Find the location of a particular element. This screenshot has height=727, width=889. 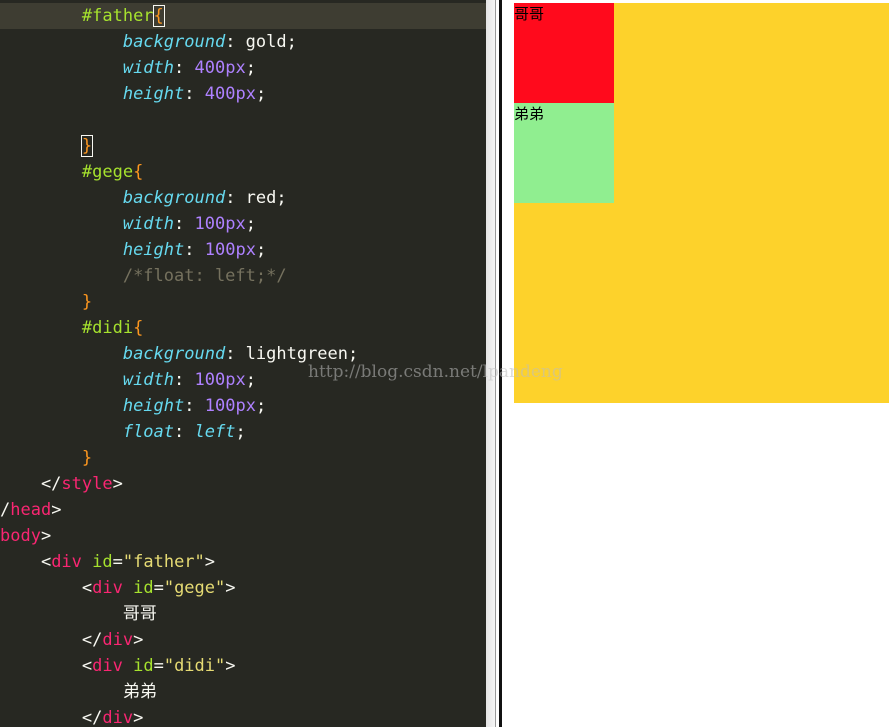

code-line: </style> is located at coordinates (243, 484).